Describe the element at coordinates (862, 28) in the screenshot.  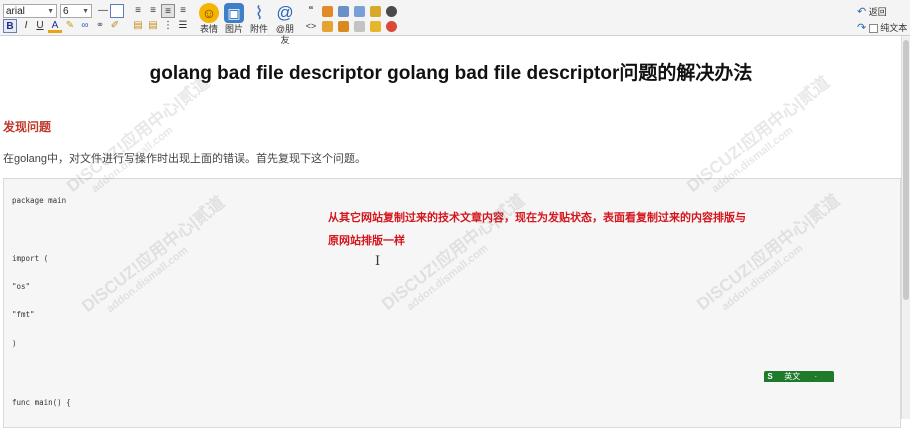
I see `redo-arrow-icon: ↷` at that location.